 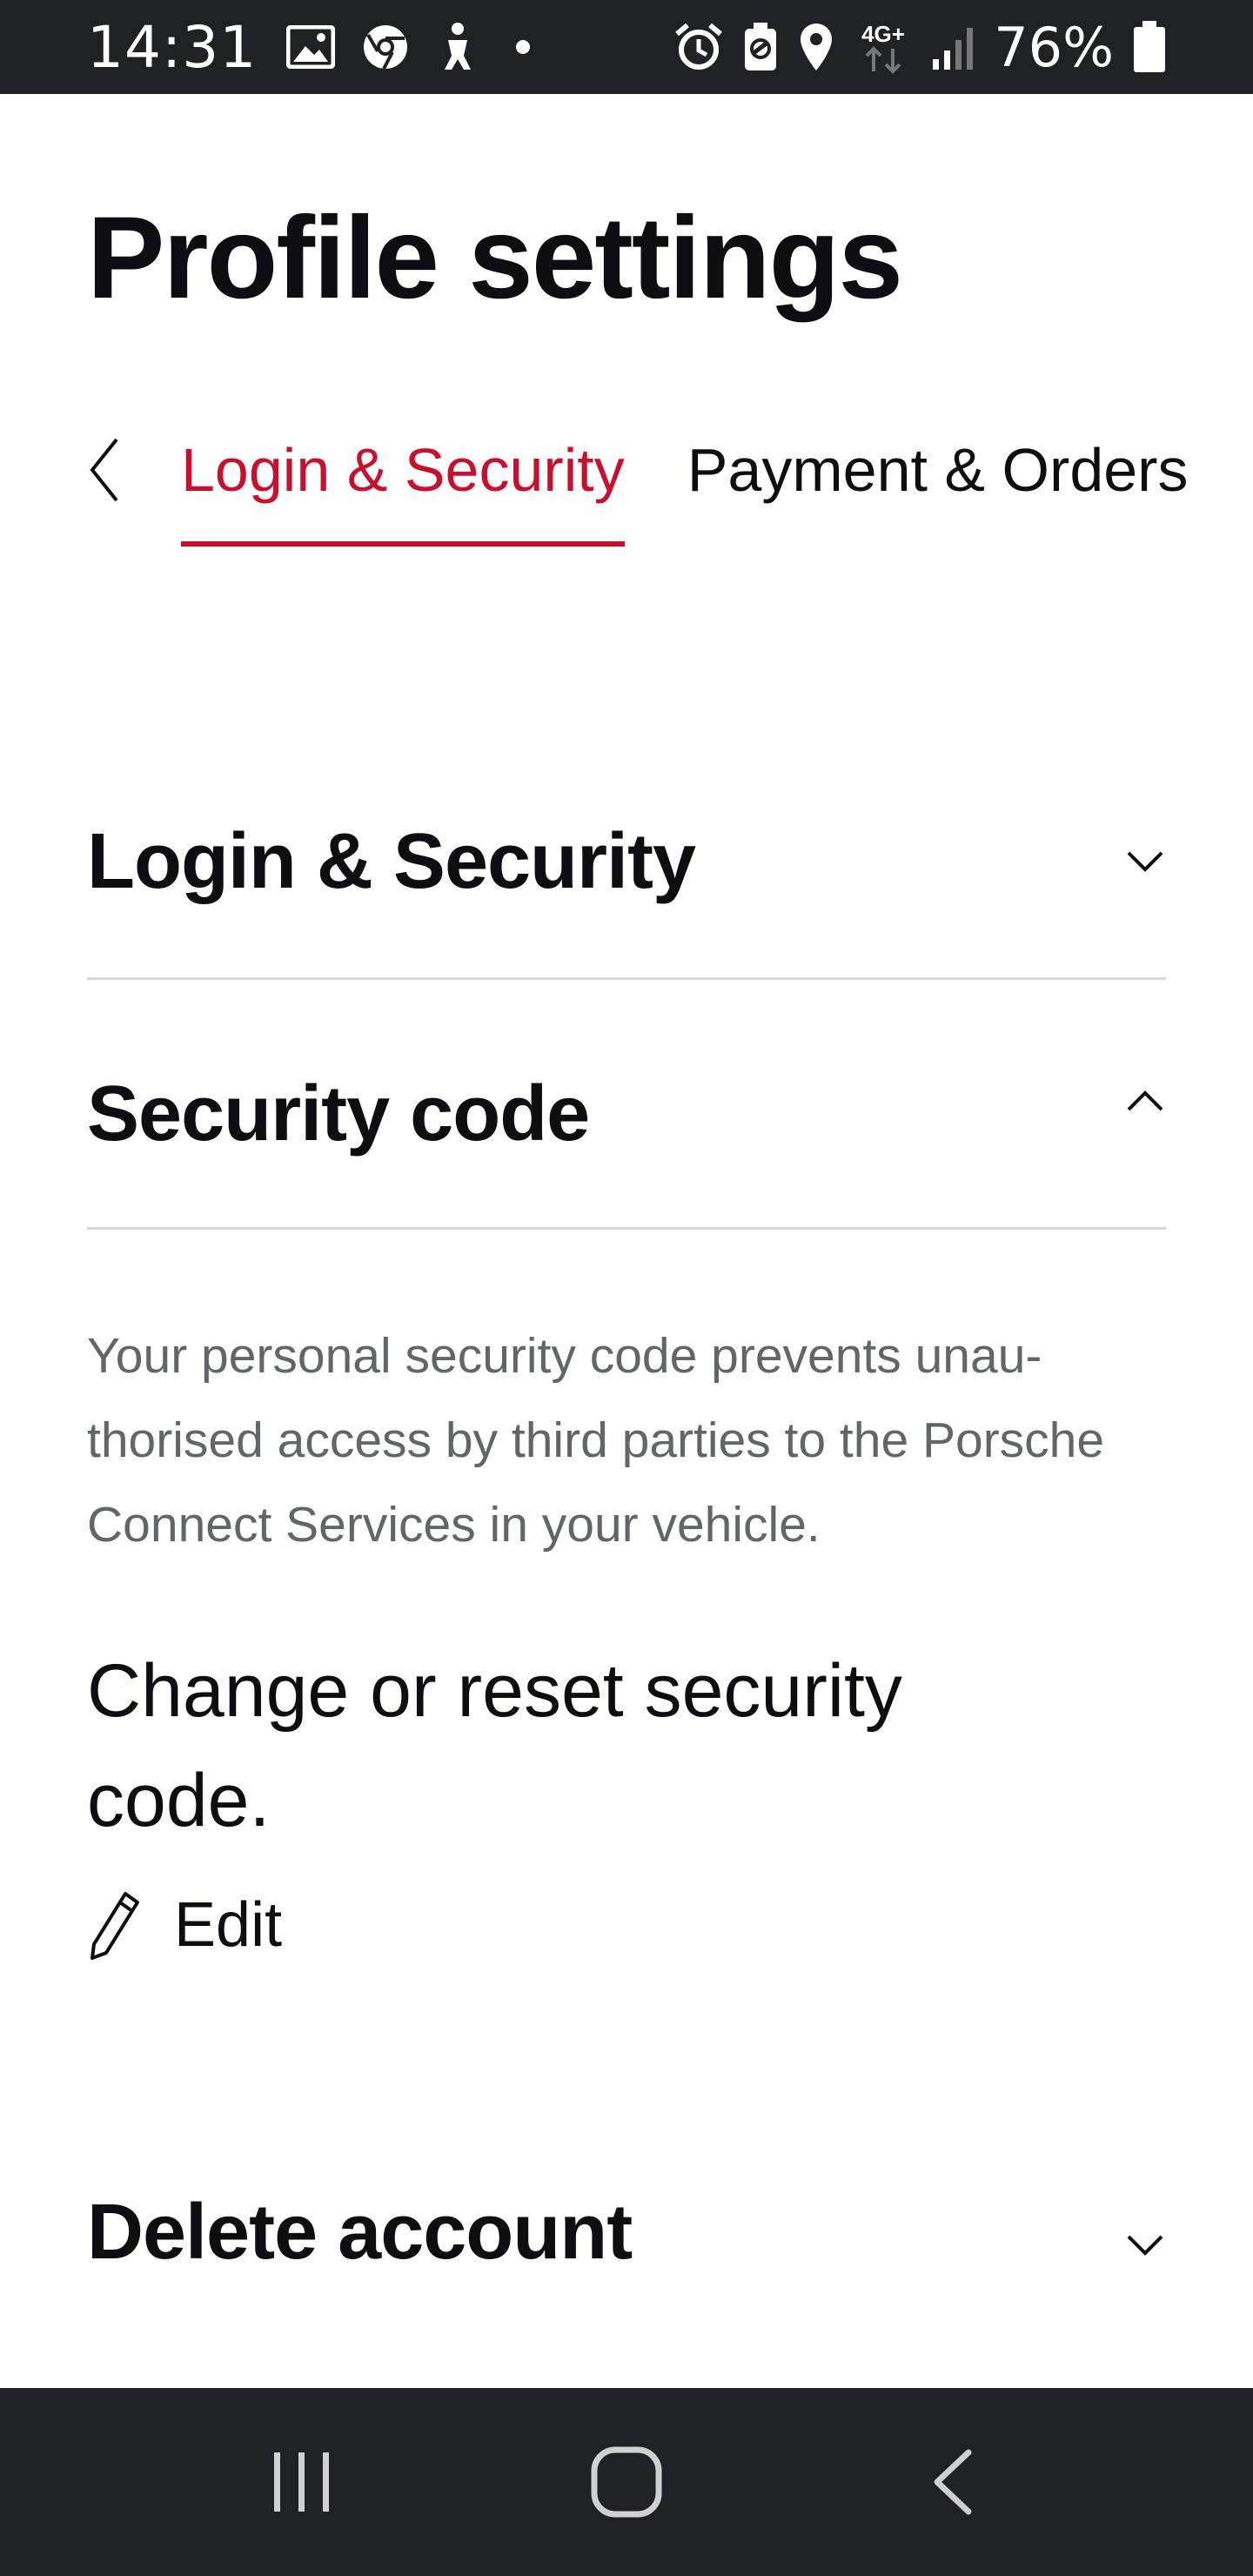 What do you see at coordinates (403, 487) in the screenshot?
I see `tab-login-security: Login & Security` at bounding box center [403, 487].